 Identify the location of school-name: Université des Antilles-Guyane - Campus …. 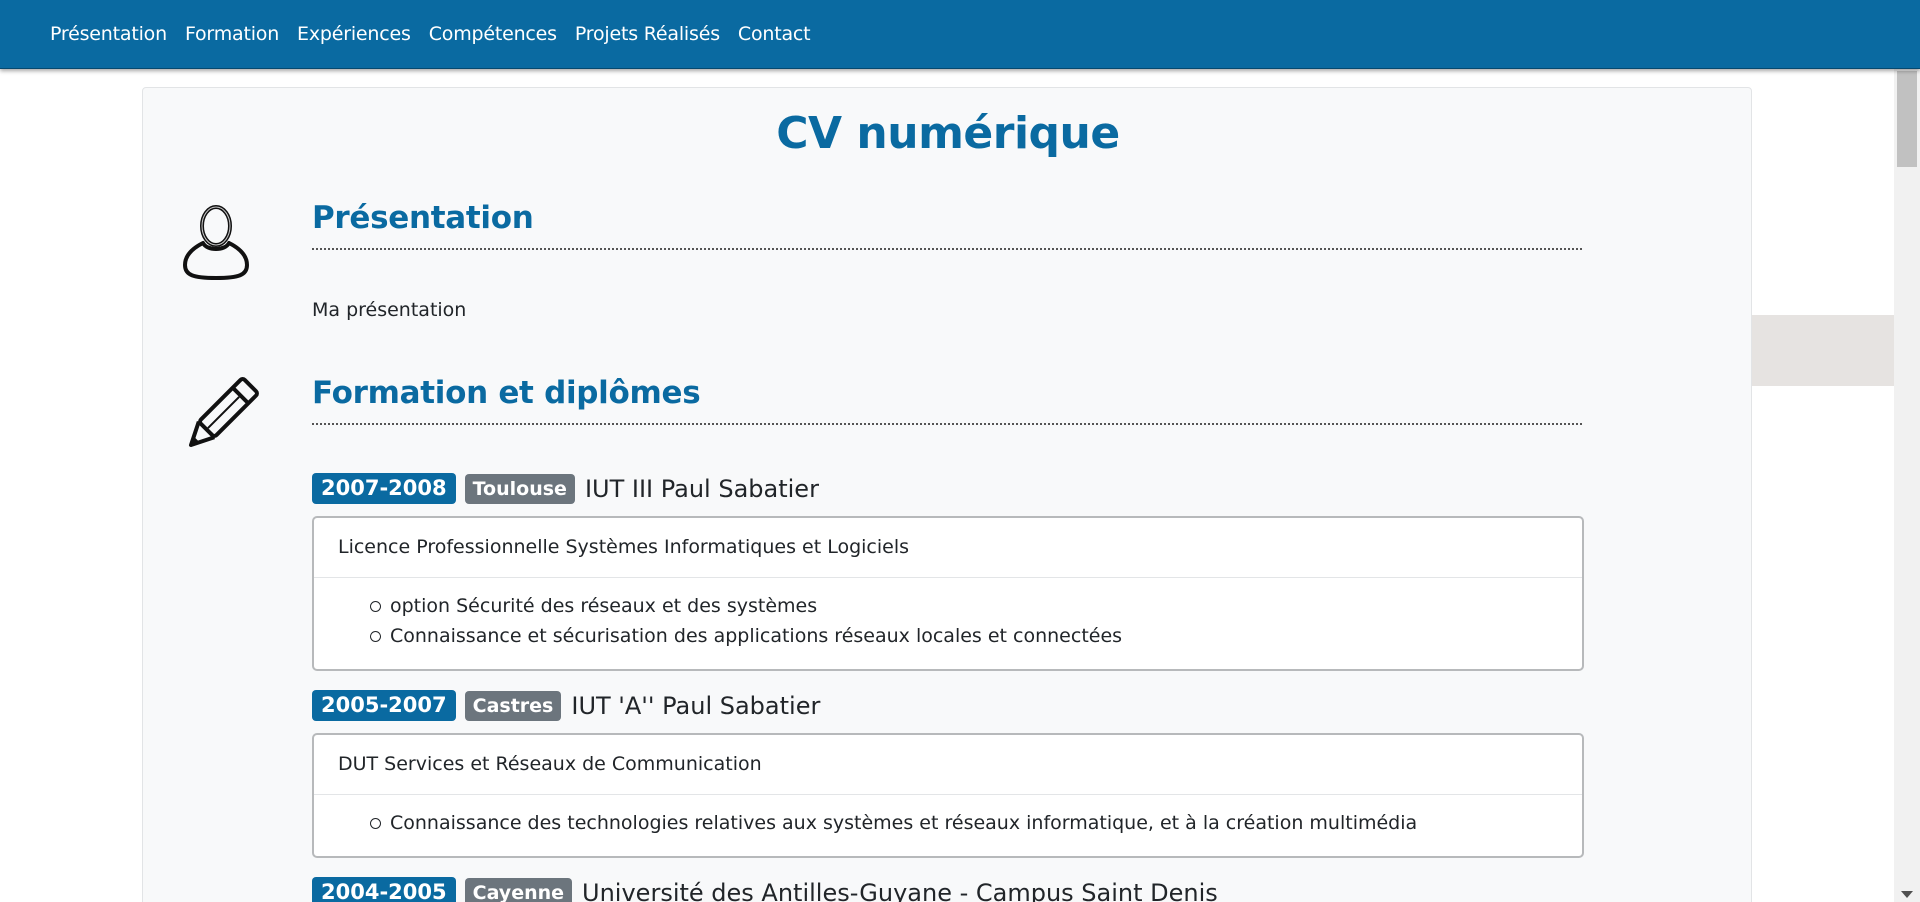
(900, 890).